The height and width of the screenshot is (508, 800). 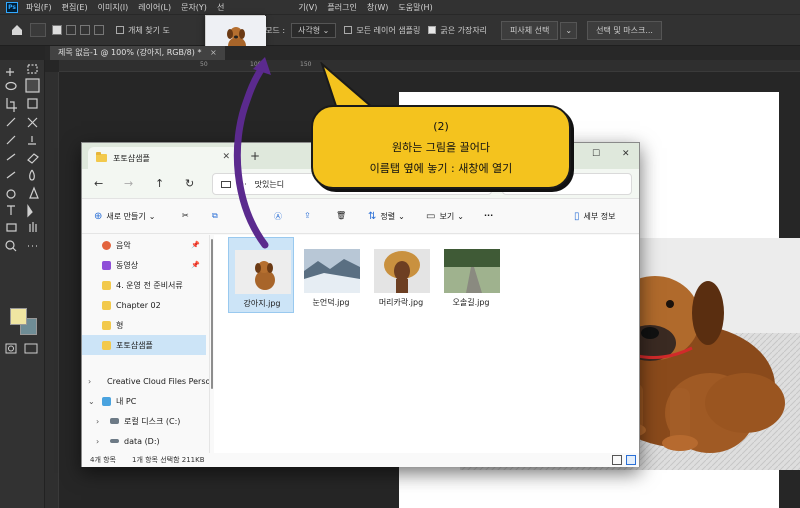 I want to click on hand-tool-icon, so click(x=33, y=227).